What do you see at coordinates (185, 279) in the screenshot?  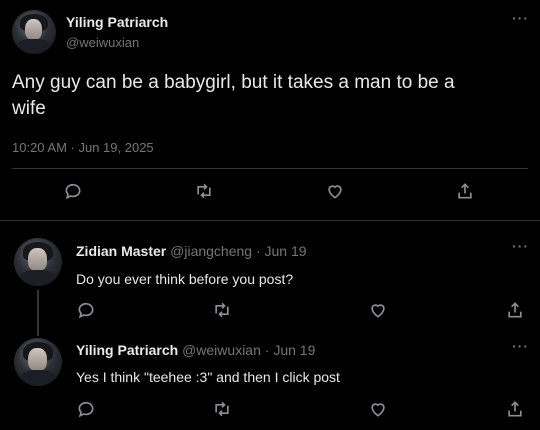 I see `reply-text: Do you ever think before you post?` at bounding box center [185, 279].